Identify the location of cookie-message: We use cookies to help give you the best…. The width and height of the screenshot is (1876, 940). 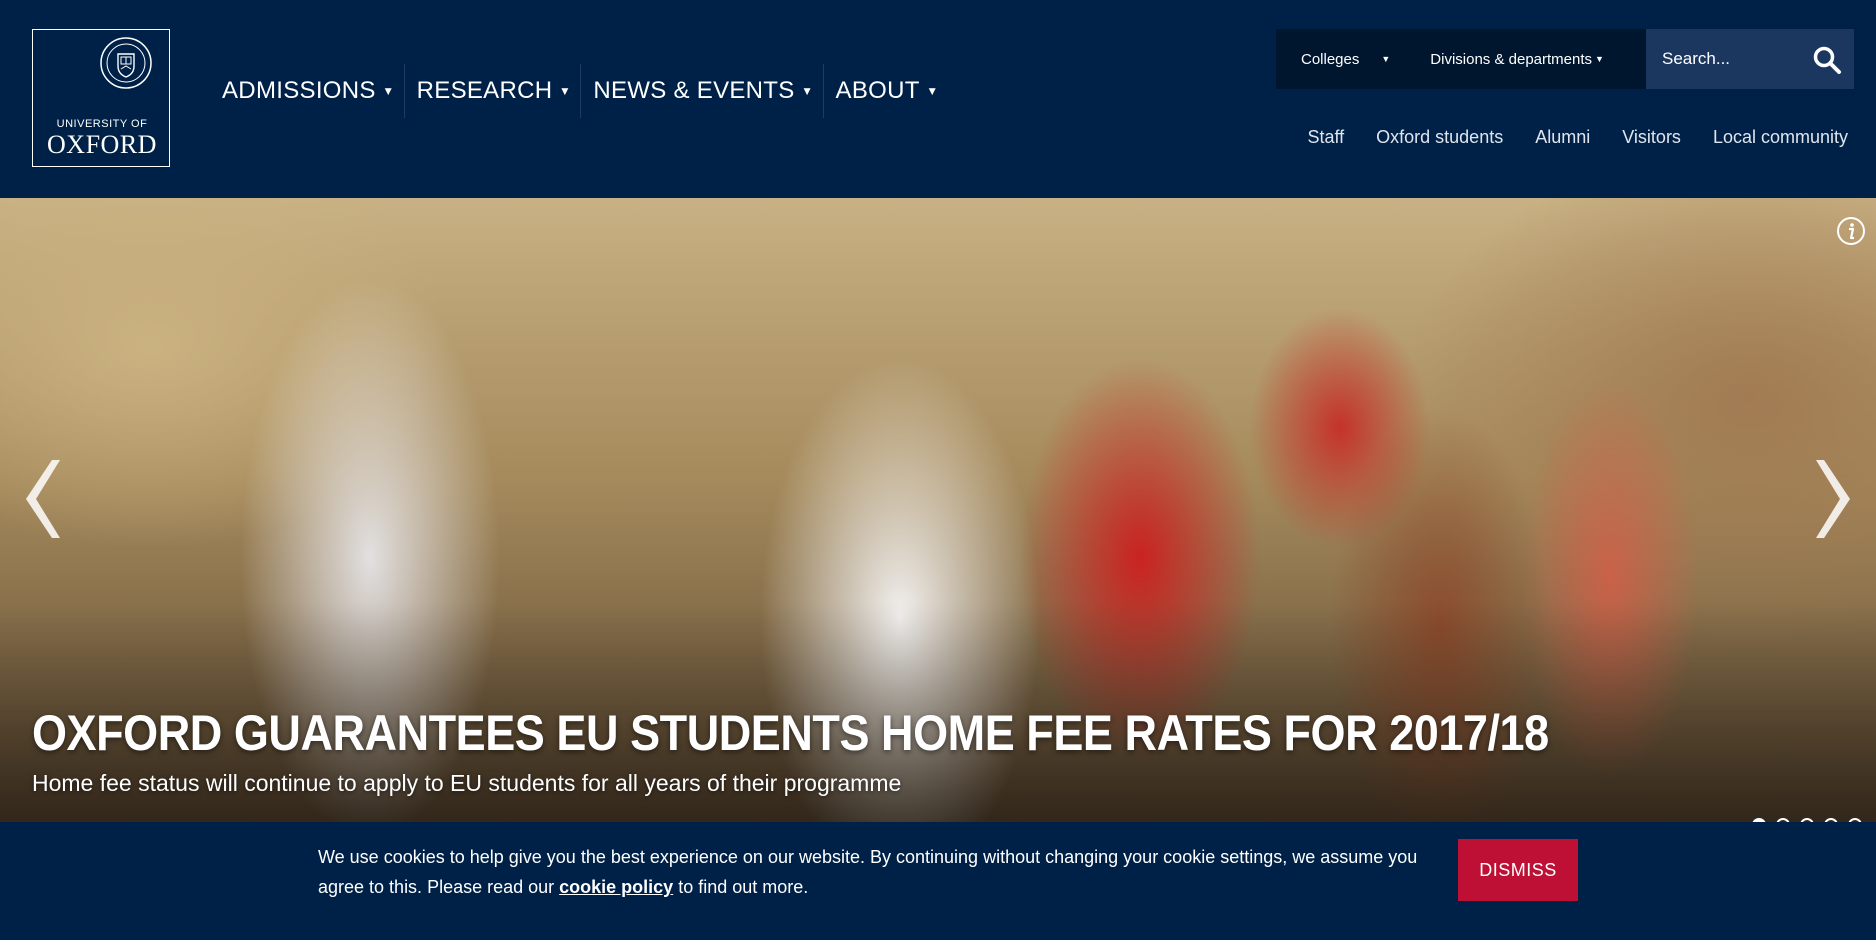
(868, 872).